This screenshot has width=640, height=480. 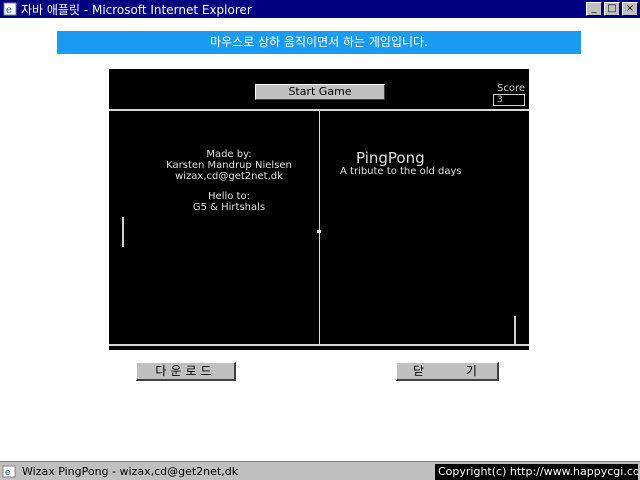 I want to click on author-name: Karsten Mandrup Nielsen, so click(x=229, y=165).